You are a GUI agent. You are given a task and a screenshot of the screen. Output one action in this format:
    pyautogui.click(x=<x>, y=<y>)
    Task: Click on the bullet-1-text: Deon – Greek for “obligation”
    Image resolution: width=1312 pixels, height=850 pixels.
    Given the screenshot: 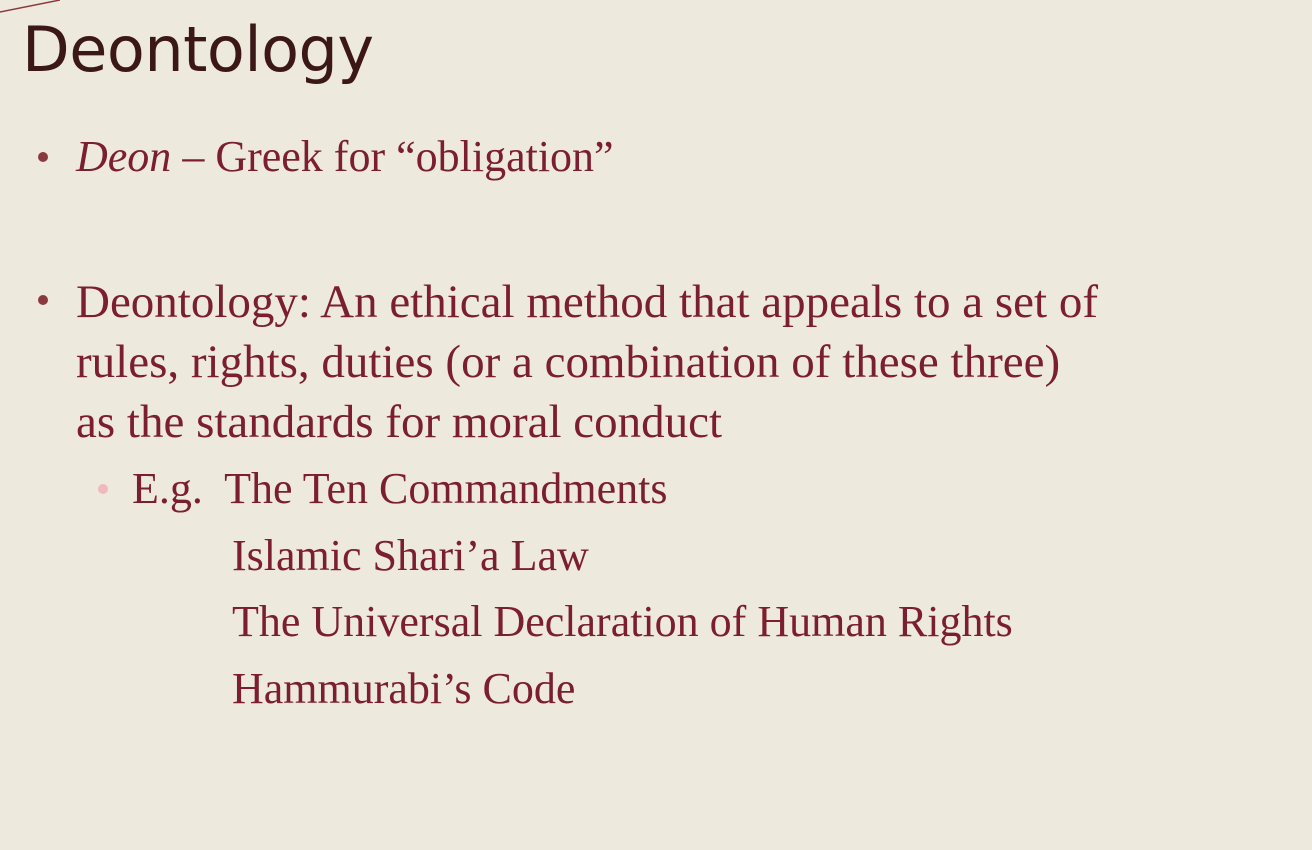 What is the action you would take?
    pyautogui.click(x=345, y=157)
    